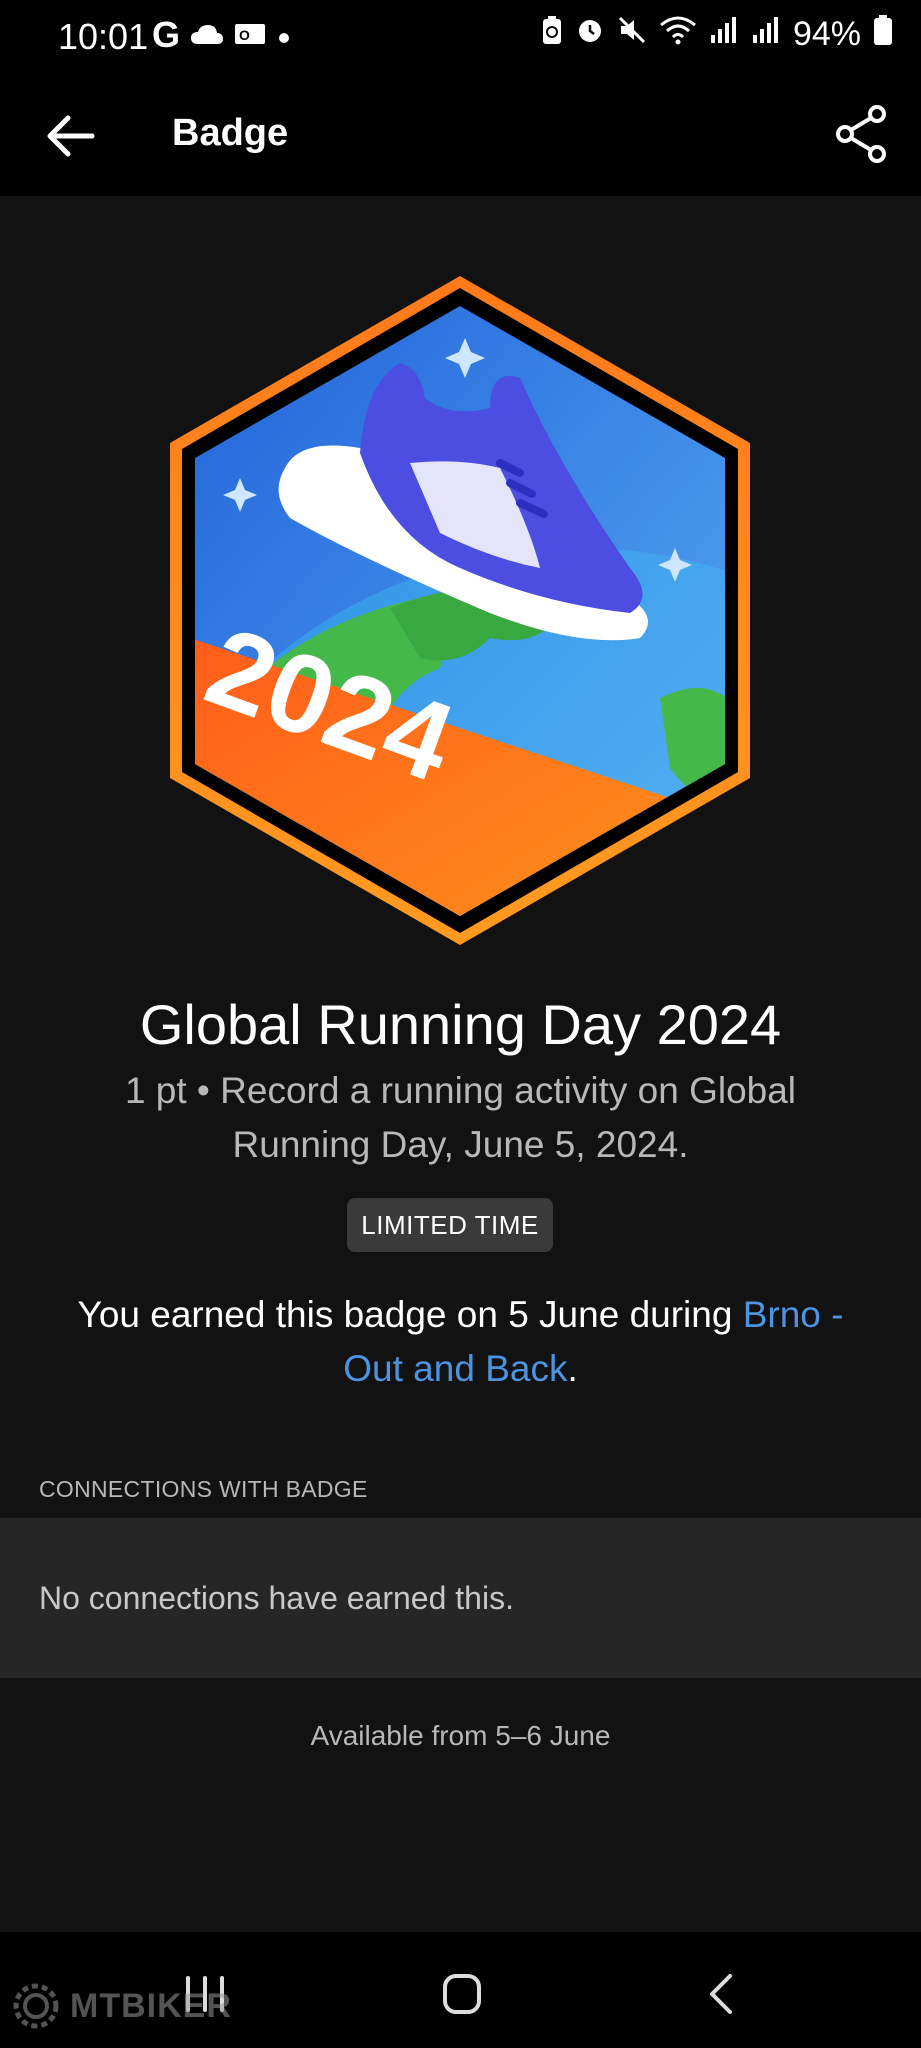 The width and height of the screenshot is (921, 2048). Describe the element at coordinates (826, 34) in the screenshot. I see `battery-percent: 94%` at that location.